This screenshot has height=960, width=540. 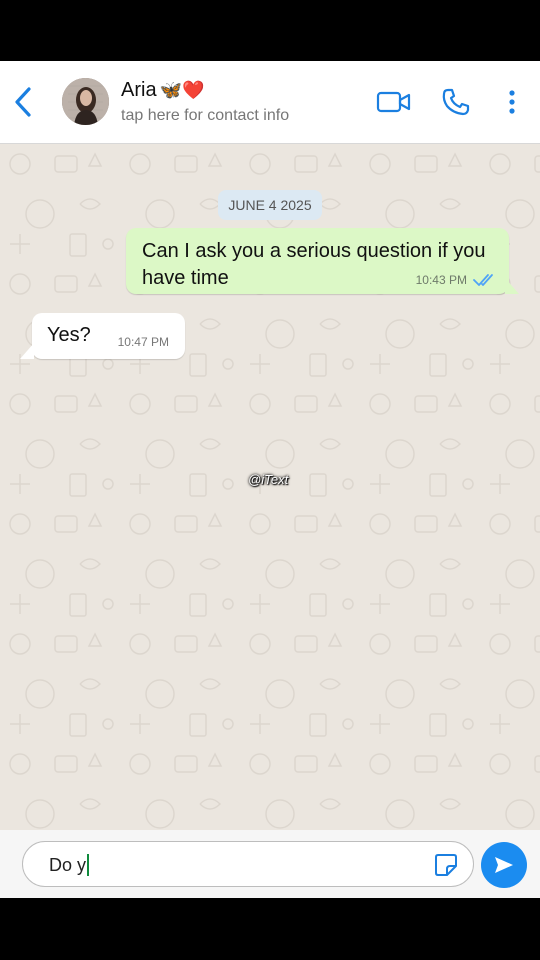 I want to click on watermark: @iText, so click(x=268, y=479).